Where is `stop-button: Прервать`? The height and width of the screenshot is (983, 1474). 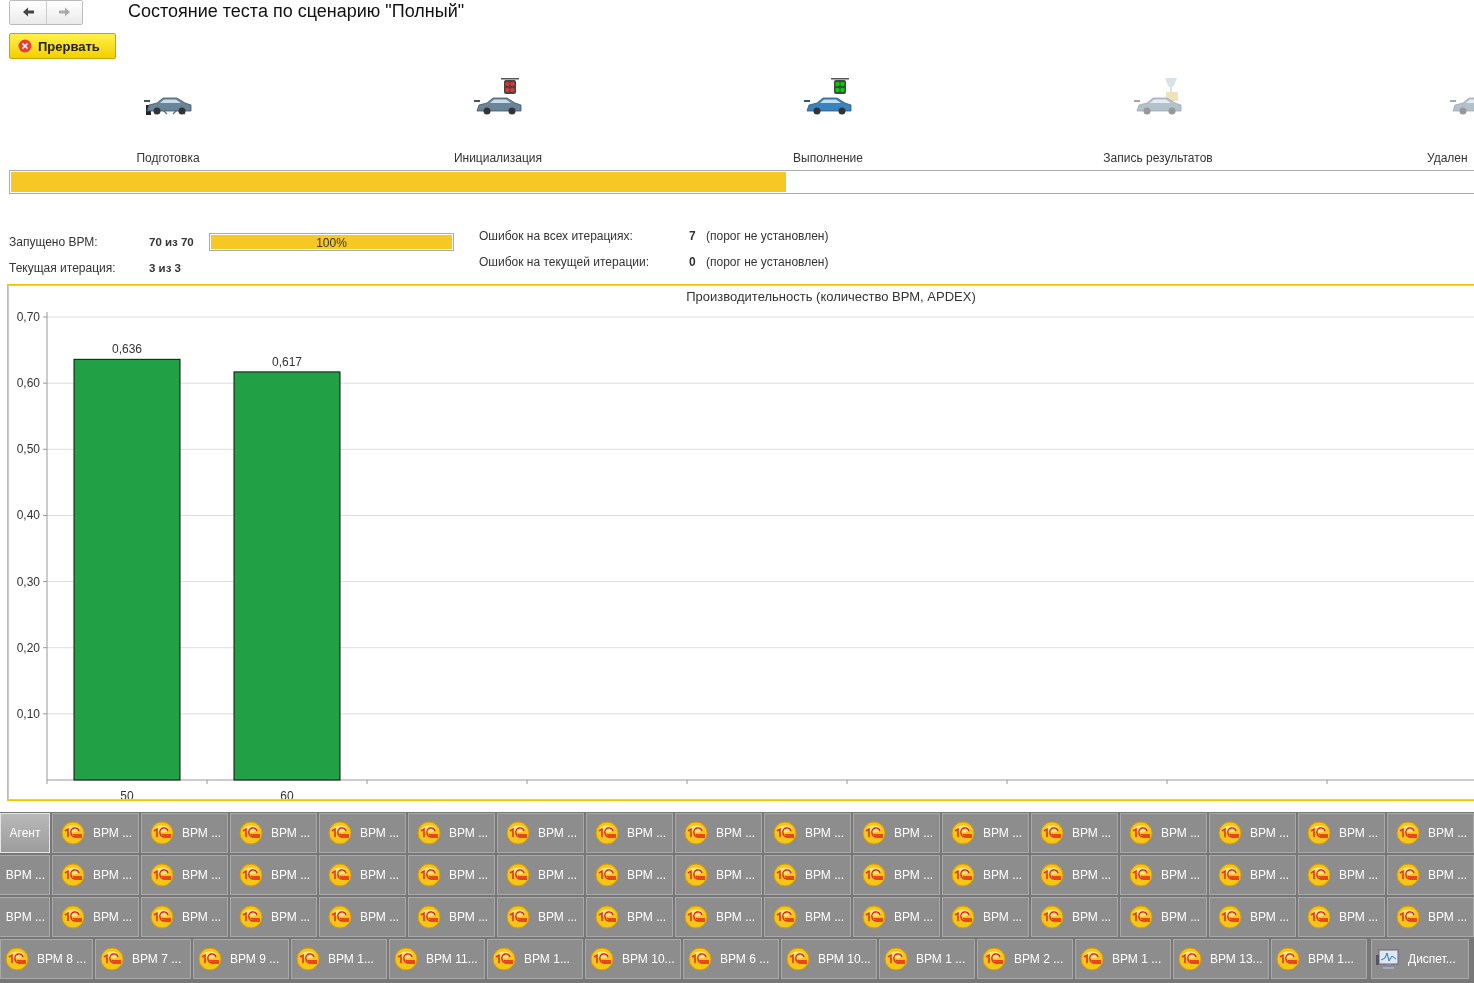 stop-button: Прервать is located at coordinates (62, 46).